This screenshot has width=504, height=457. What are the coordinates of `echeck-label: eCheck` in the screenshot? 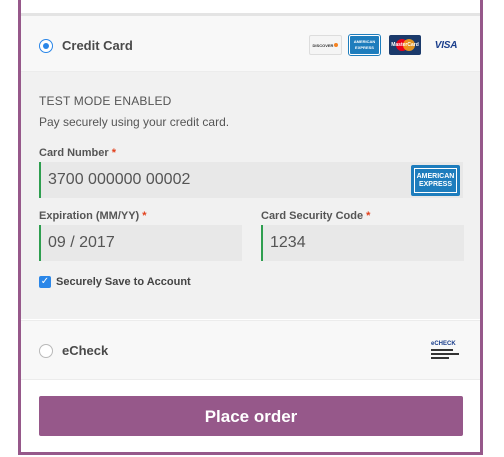 It's located at (85, 350).